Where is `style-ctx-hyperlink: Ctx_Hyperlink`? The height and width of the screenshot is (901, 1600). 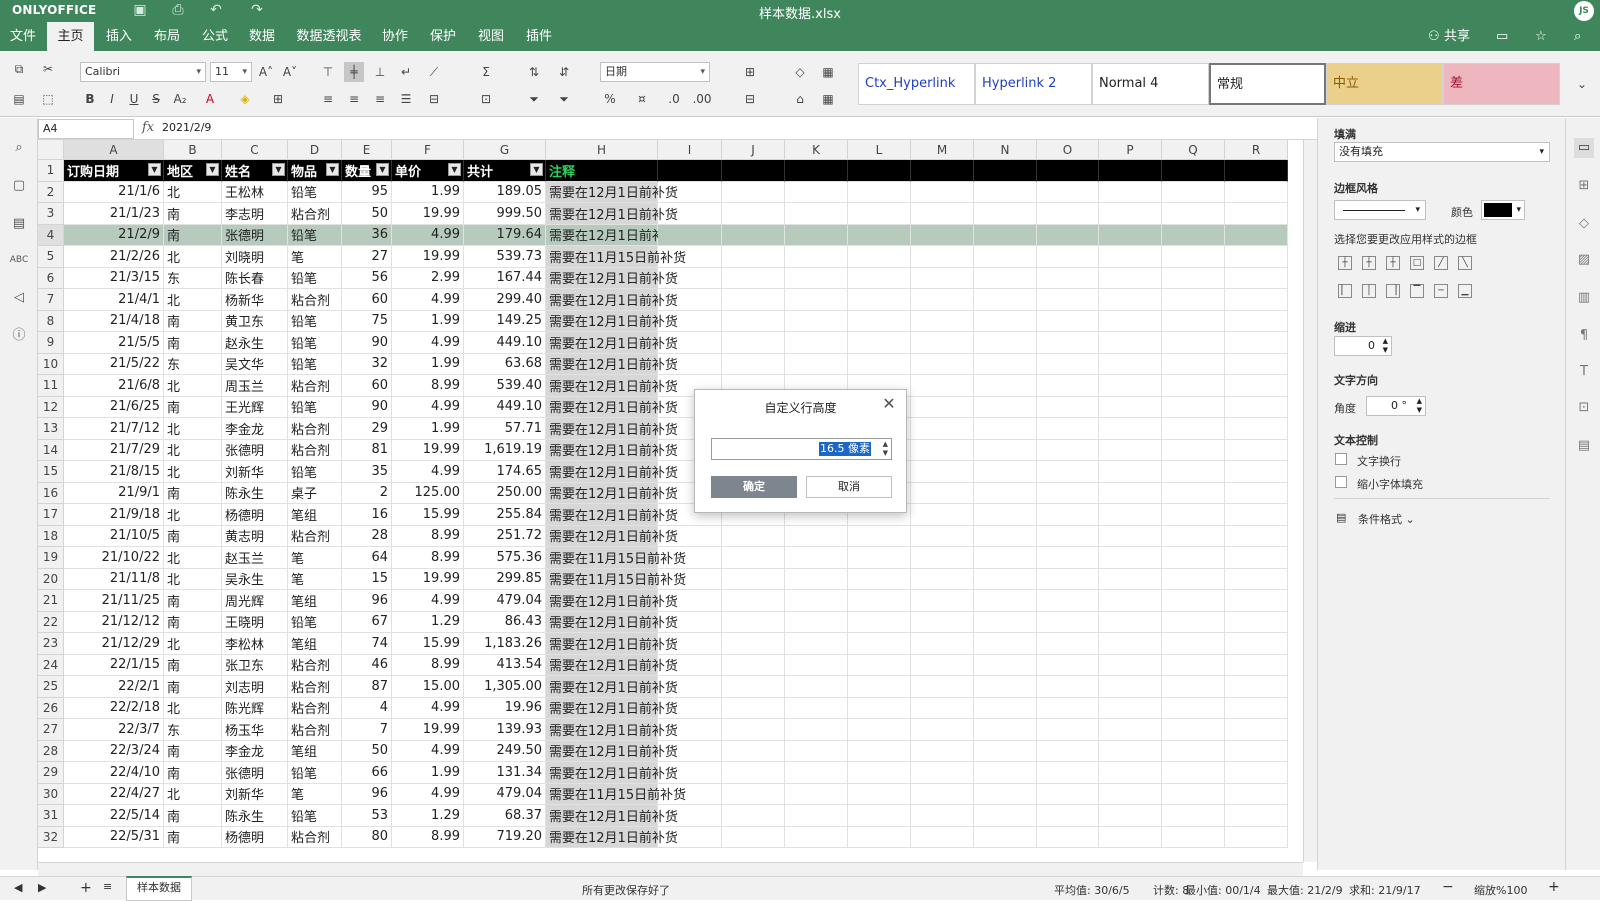
style-ctx-hyperlink: Ctx_Hyperlink is located at coordinates (916, 84).